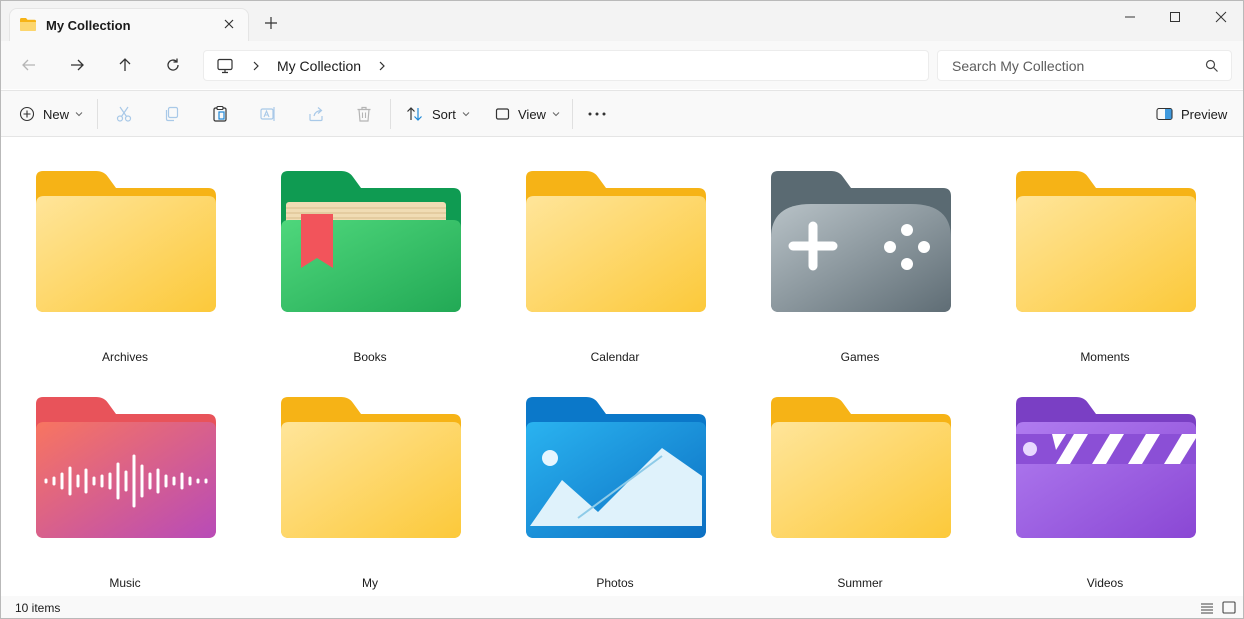 This screenshot has width=1244, height=619. Describe the element at coordinates (88, 25) in the screenshot. I see `tab-title: My Collection` at that location.